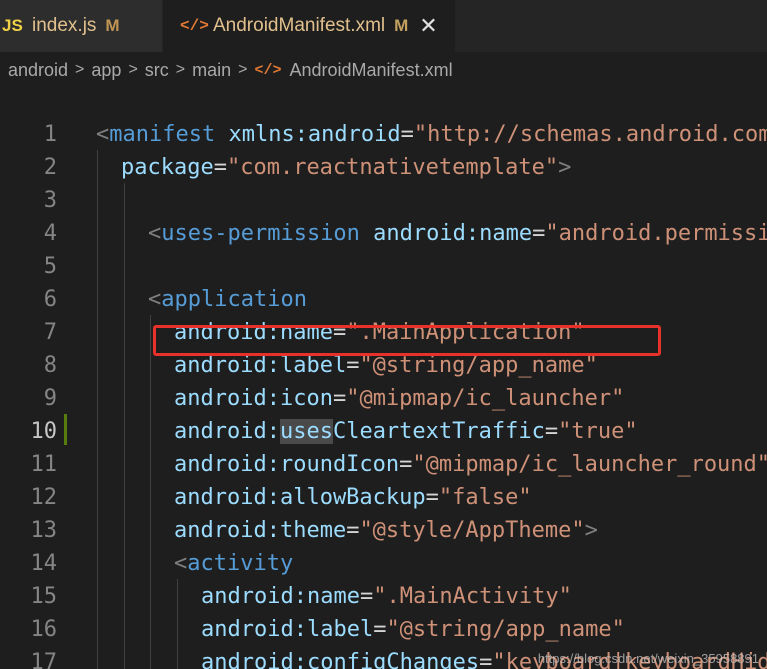  I want to click on line-number: 14, so click(44, 563).